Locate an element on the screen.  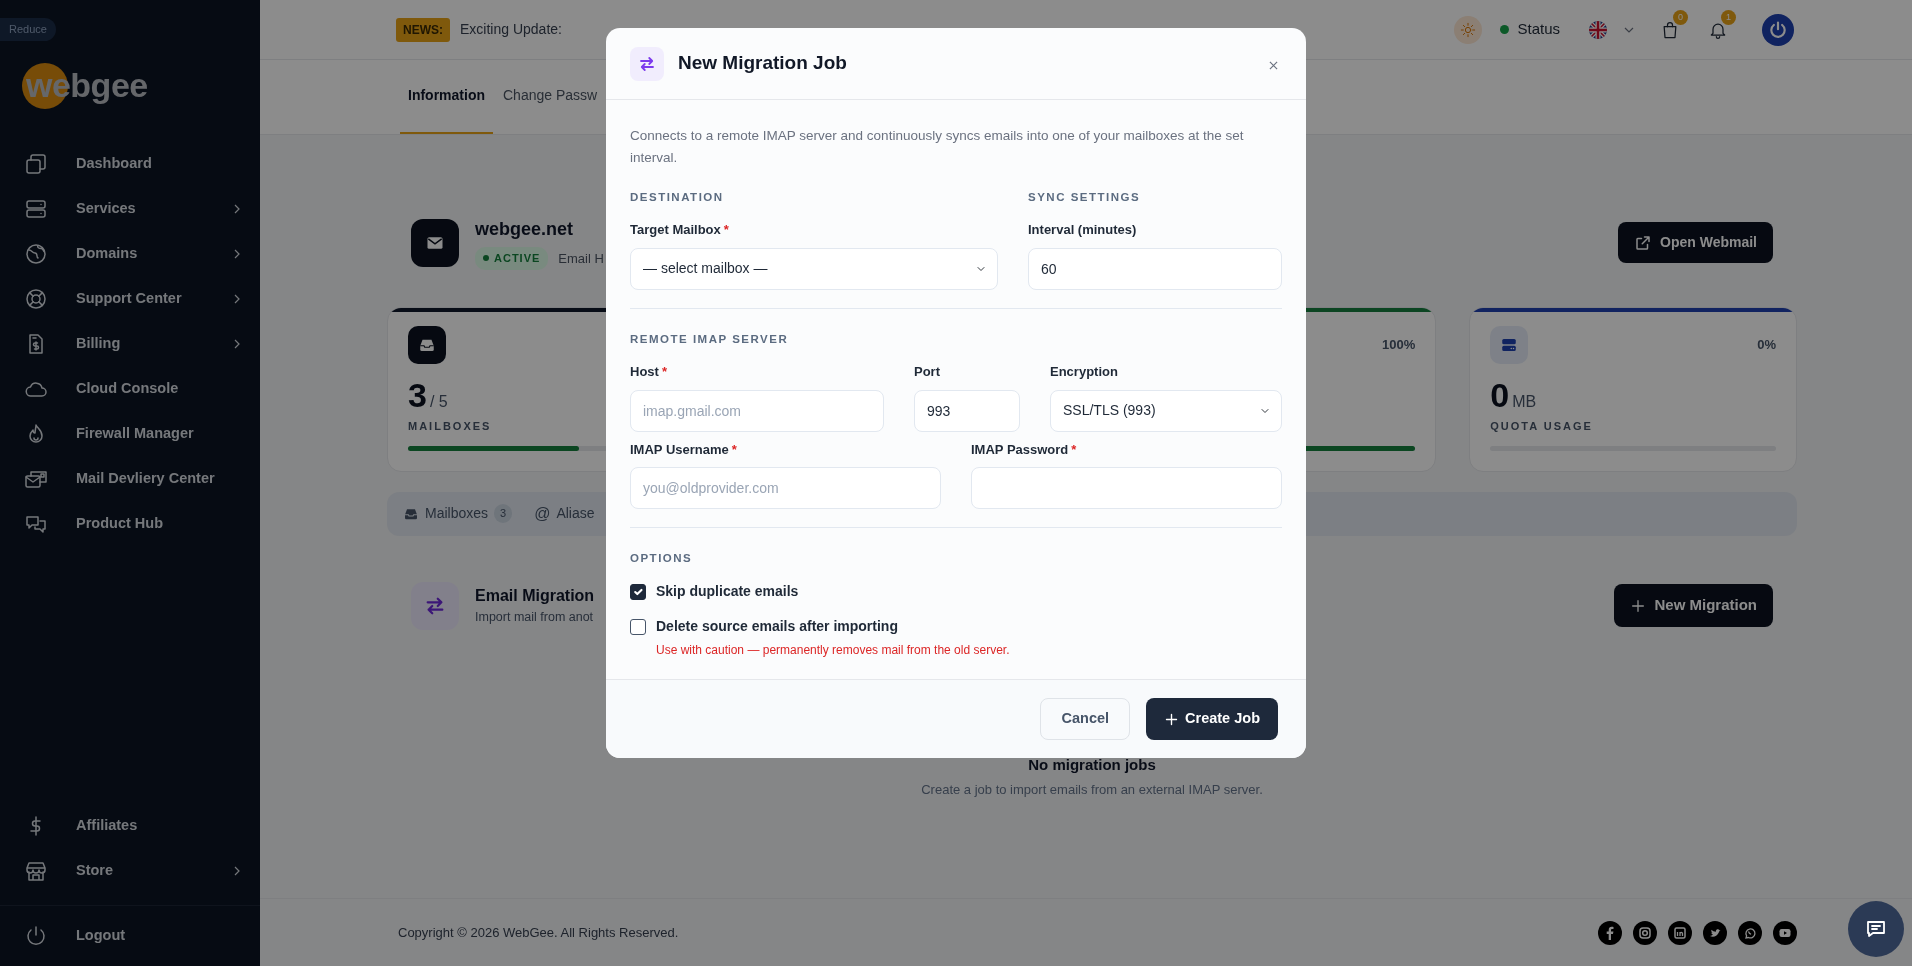
warning-text: Use with caution — permanently removes mail from the old server. is located at coordinates (833, 651).